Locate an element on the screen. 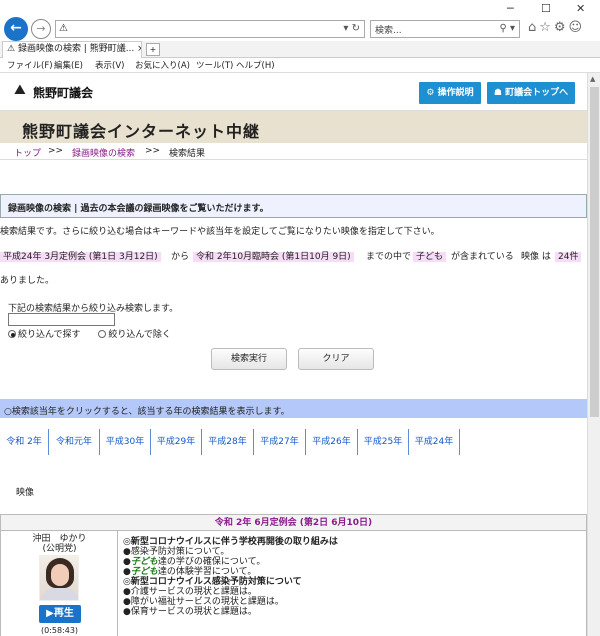 Image resolution: width=600 pixels, height=636 pixels. breadcrumb: トップ >> 録画映像の検索 >> 検索結果 is located at coordinates (293, 151).